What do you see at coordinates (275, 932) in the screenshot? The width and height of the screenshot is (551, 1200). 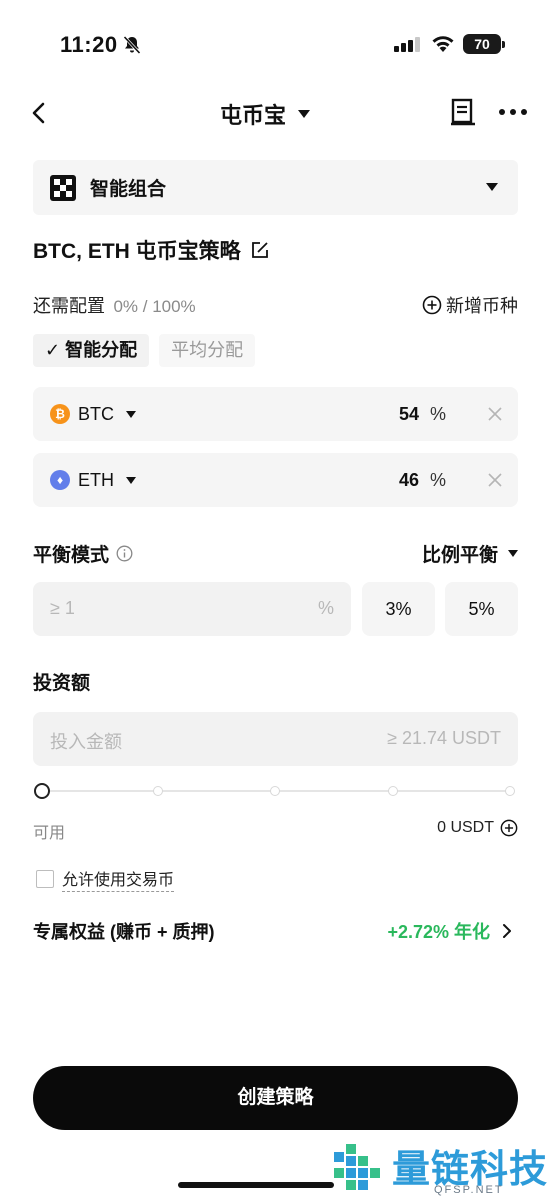 I see `benefit-row: 专属权益 (赚币 + 质押) +2.72% 年化` at bounding box center [275, 932].